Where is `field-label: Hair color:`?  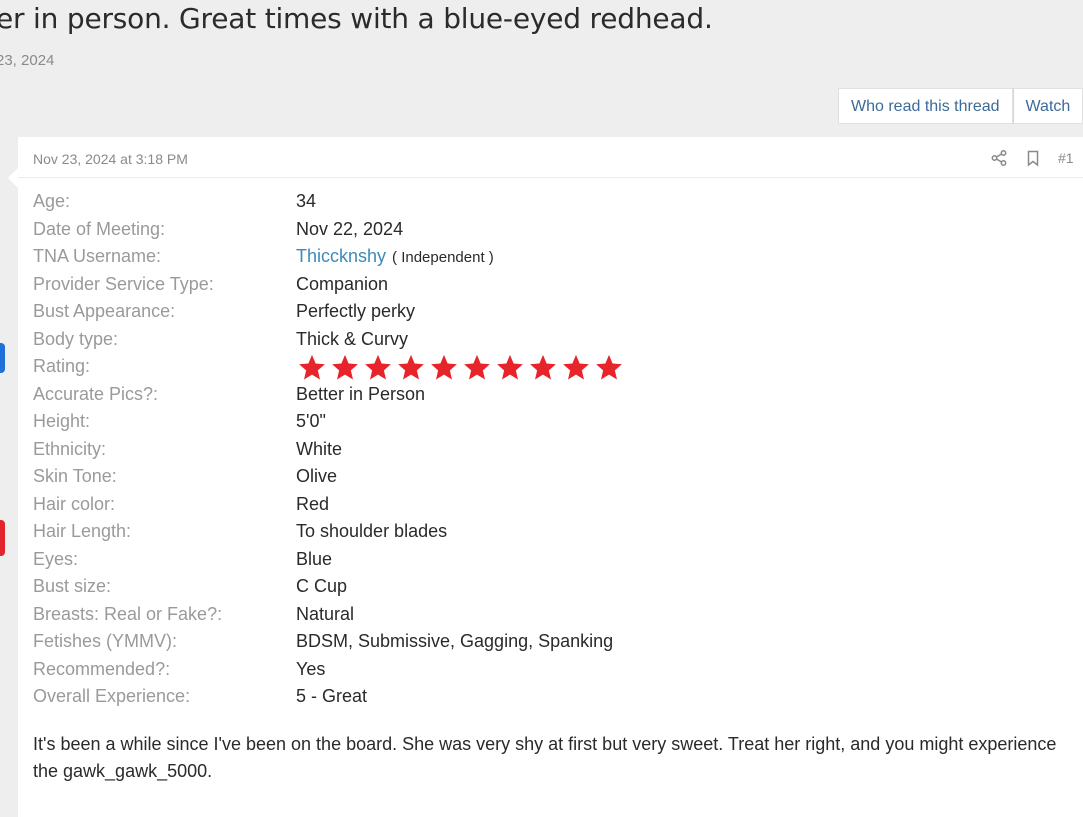 field-label: Hair color: is located at coordinates (74, 503).